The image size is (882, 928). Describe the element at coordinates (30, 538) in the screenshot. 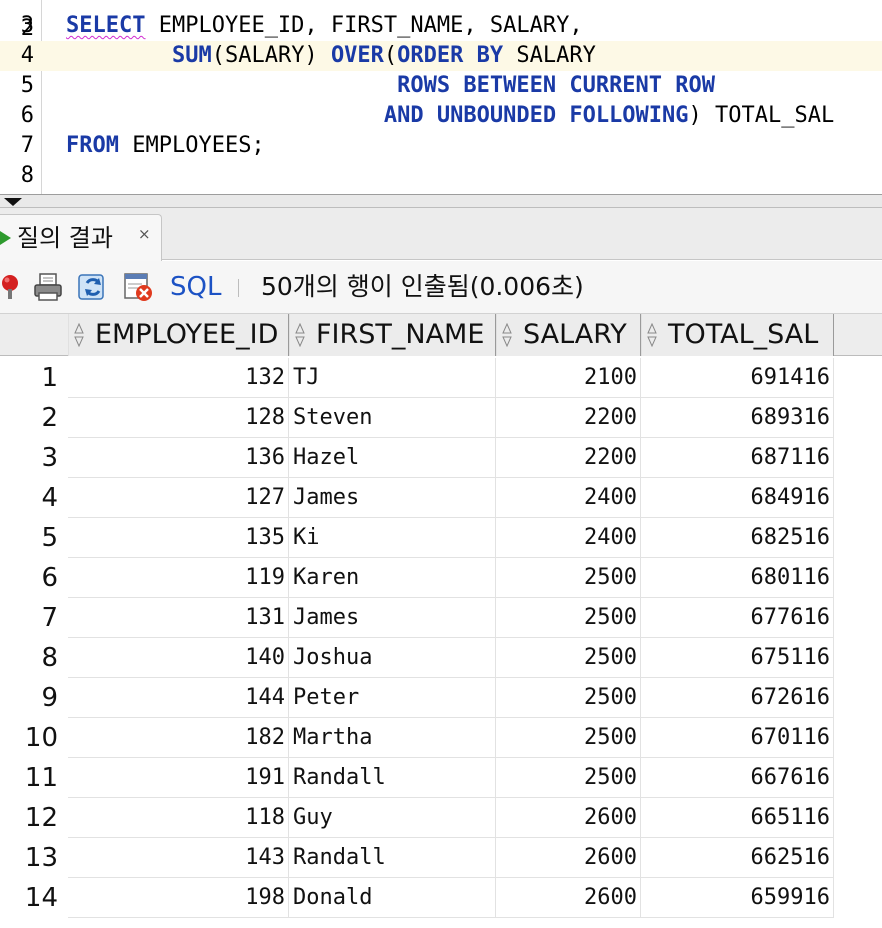

I see `row-number: 5` at that location.